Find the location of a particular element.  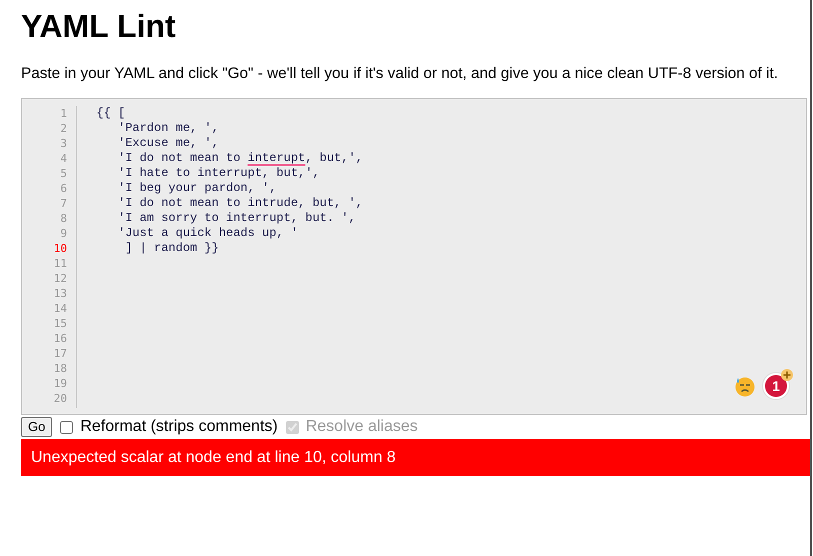

line-number: 5 is located at coordinates (63, 173).